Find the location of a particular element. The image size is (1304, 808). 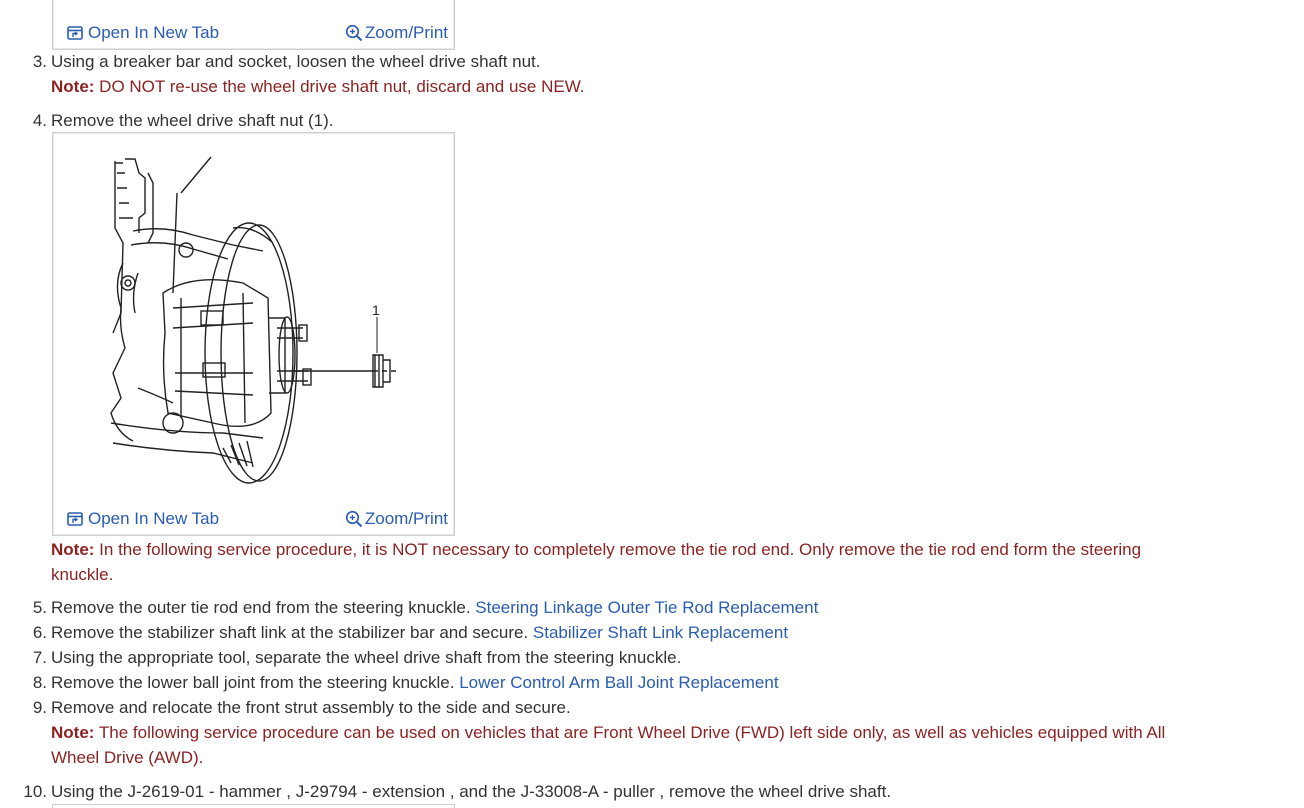

step-number: 6. is located at coordinates (39, 632).